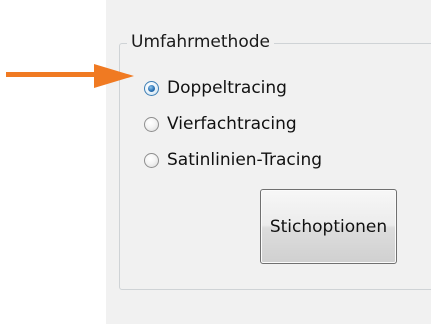 The image size is (431, 324). Describe the element at coordinates (200, 42) in the screenshot. I see `group-title: Umfahrmethode` at that location.